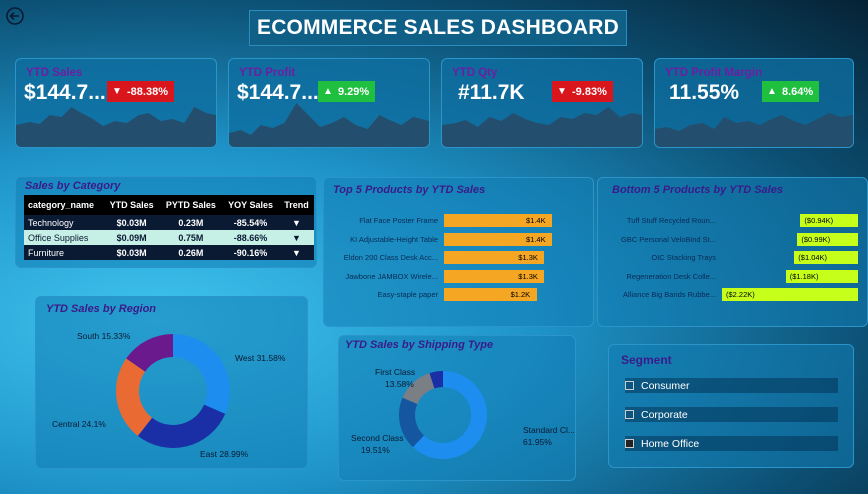 The image size is (868, 494). I want to click on dashboard-title-box: ECOMMERCE SALES DASHBOARD, so click(438, 28).